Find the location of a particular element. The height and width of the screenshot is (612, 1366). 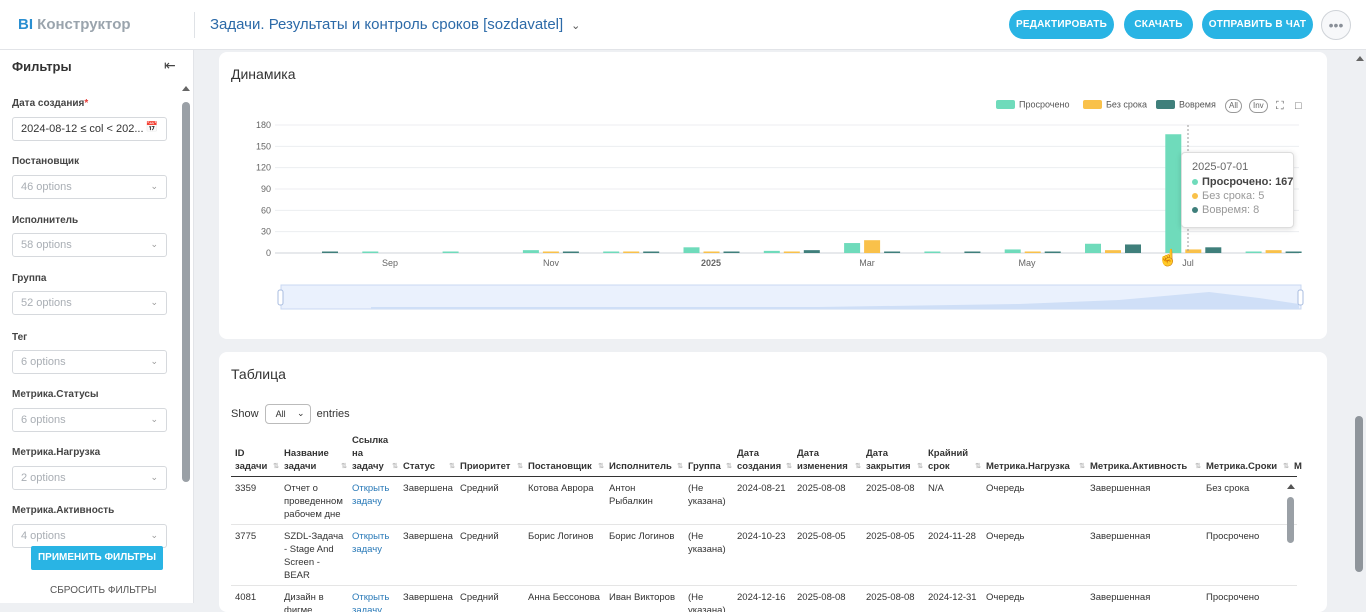

y-tick-label: 30 is located at coordinates (266, 232).